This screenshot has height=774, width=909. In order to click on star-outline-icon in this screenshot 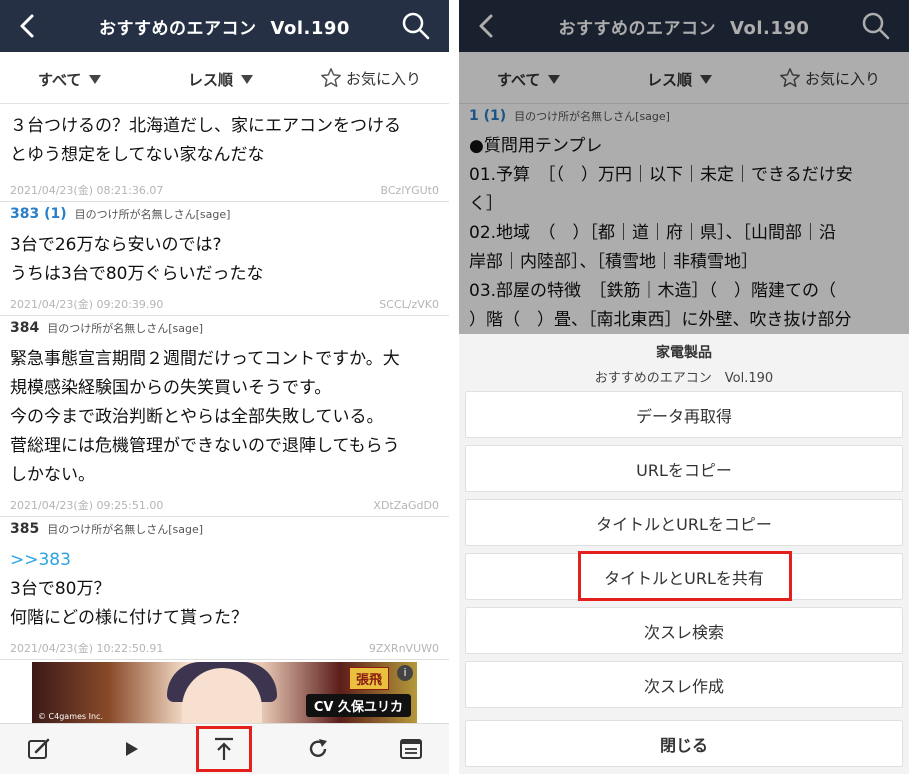, I will do `click(331, 77)`.